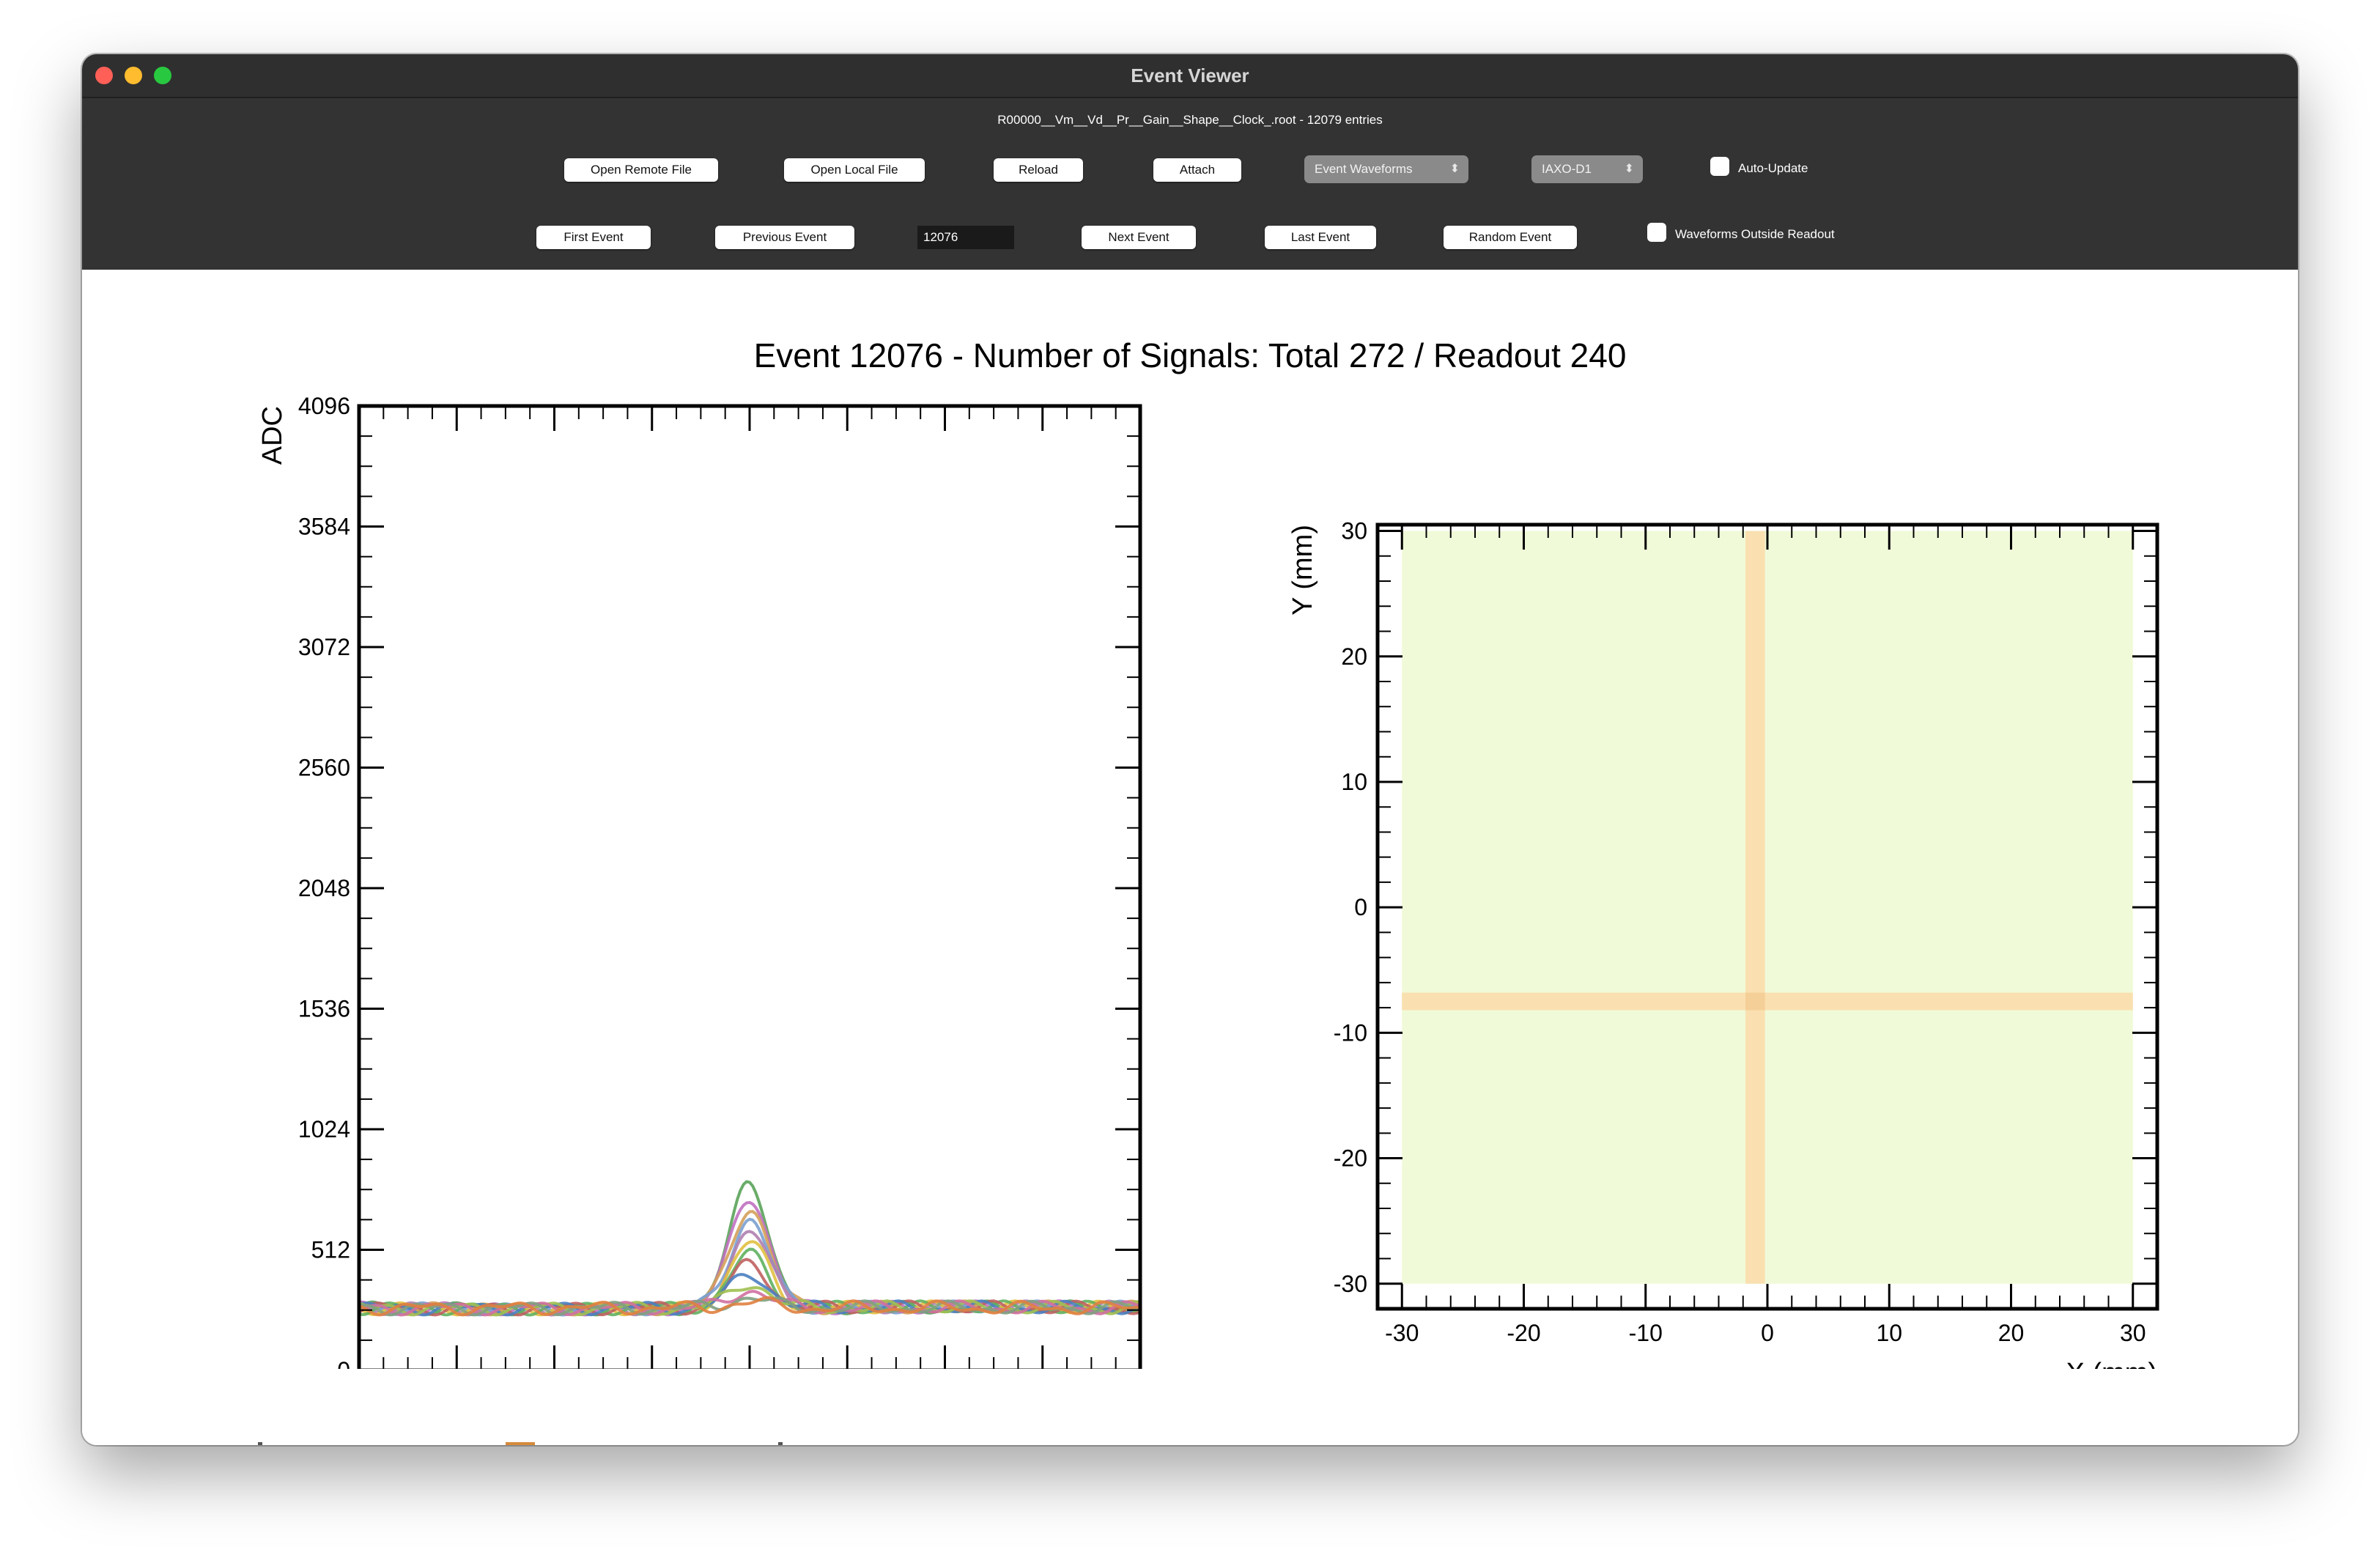  I want to click on open-remote-file-button: Open Remote File, so click(641, 170).